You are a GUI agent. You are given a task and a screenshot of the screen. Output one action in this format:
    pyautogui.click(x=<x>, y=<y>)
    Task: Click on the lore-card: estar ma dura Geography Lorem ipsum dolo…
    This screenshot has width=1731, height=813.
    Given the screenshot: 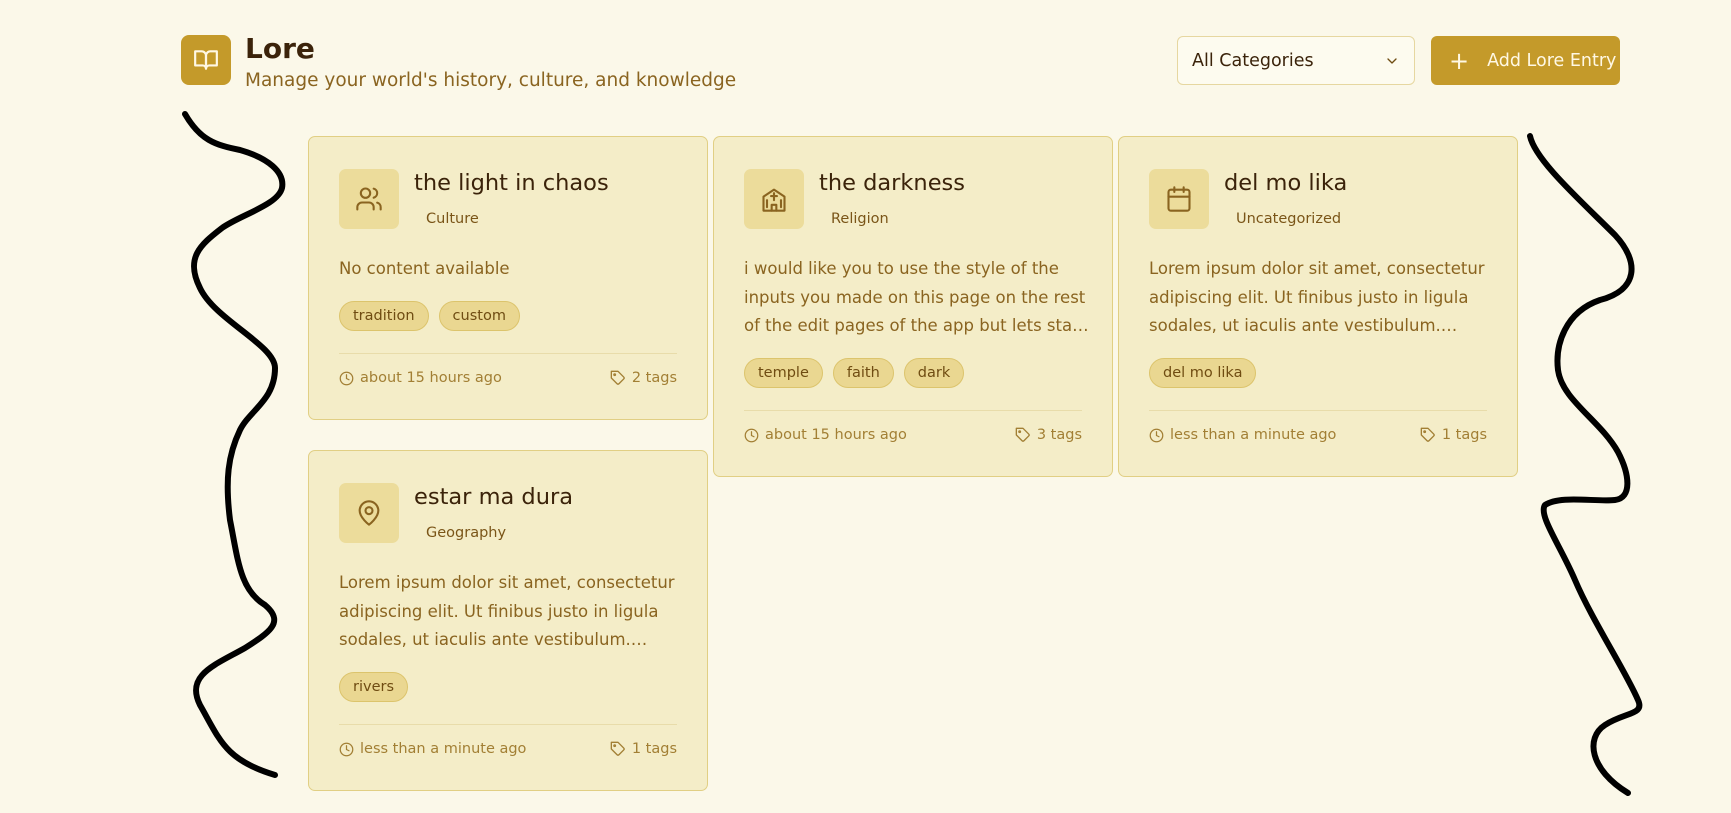 What is the action you would take?
    pyautogui.click(x=508, y=620)
    